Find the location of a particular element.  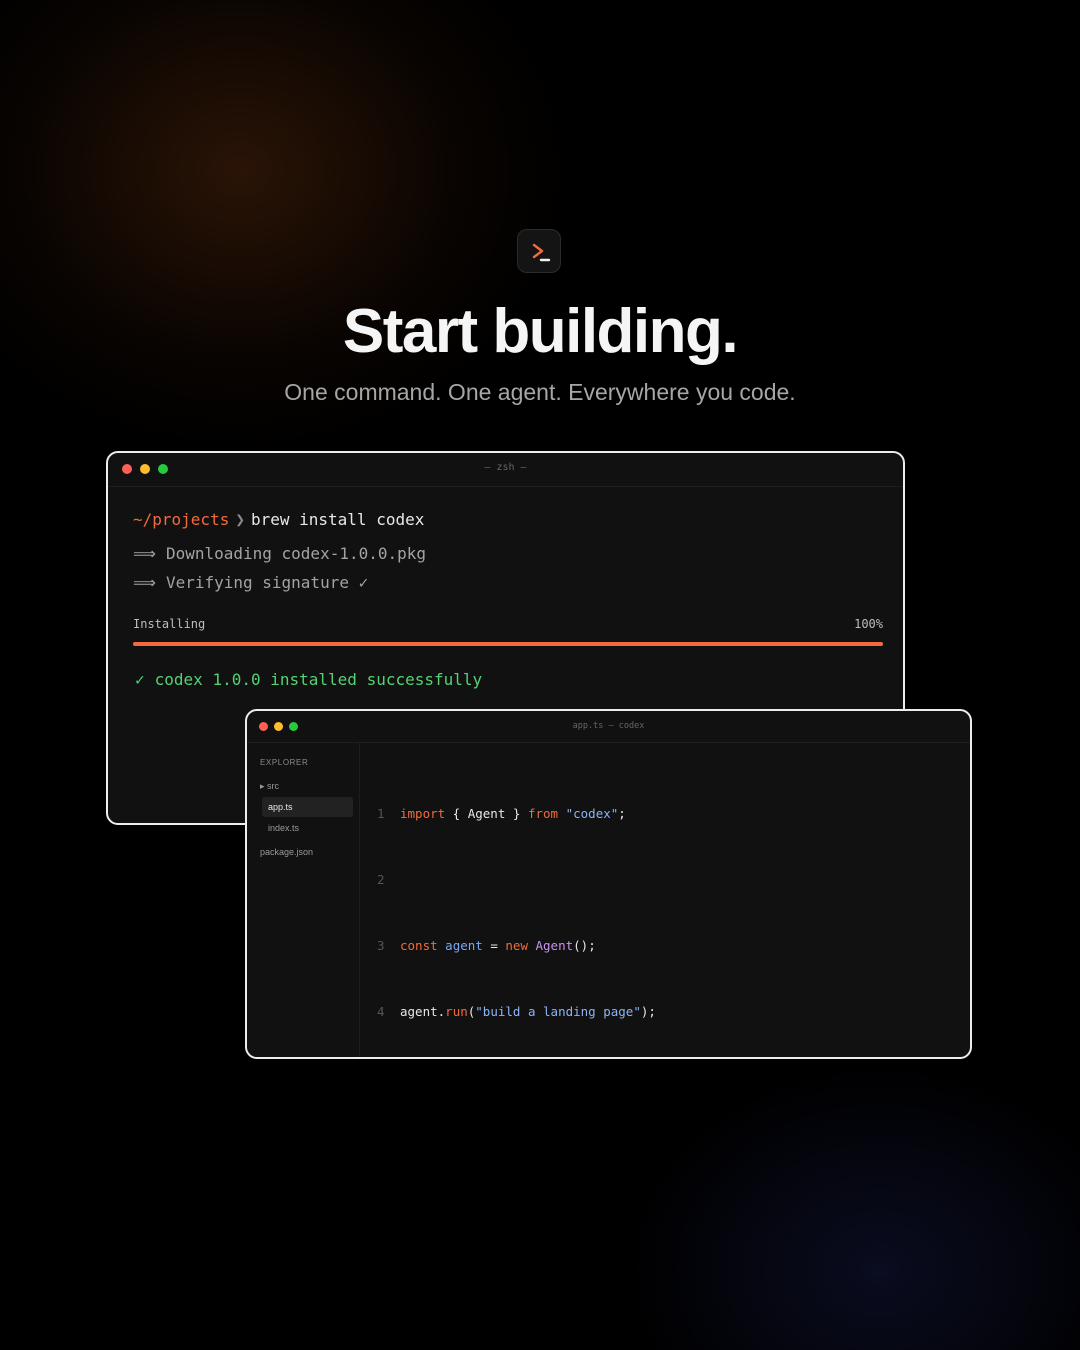

output-line: ⟹ Downloading codex-1.0.0.pkg is located at coordinates (279, 553).